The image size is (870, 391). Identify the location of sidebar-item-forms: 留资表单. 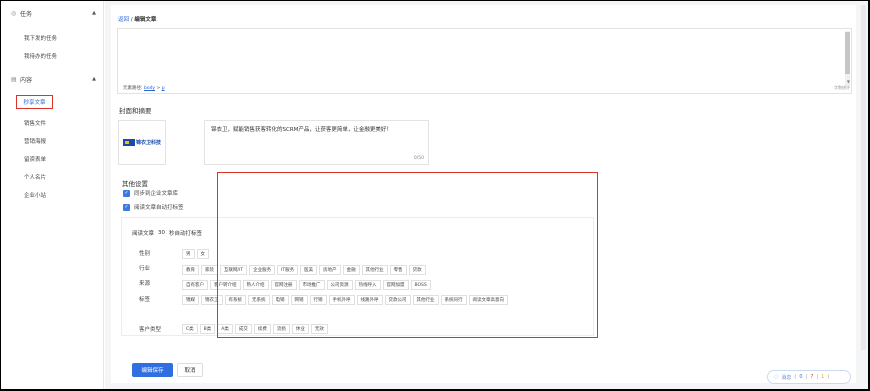
(35, 159).